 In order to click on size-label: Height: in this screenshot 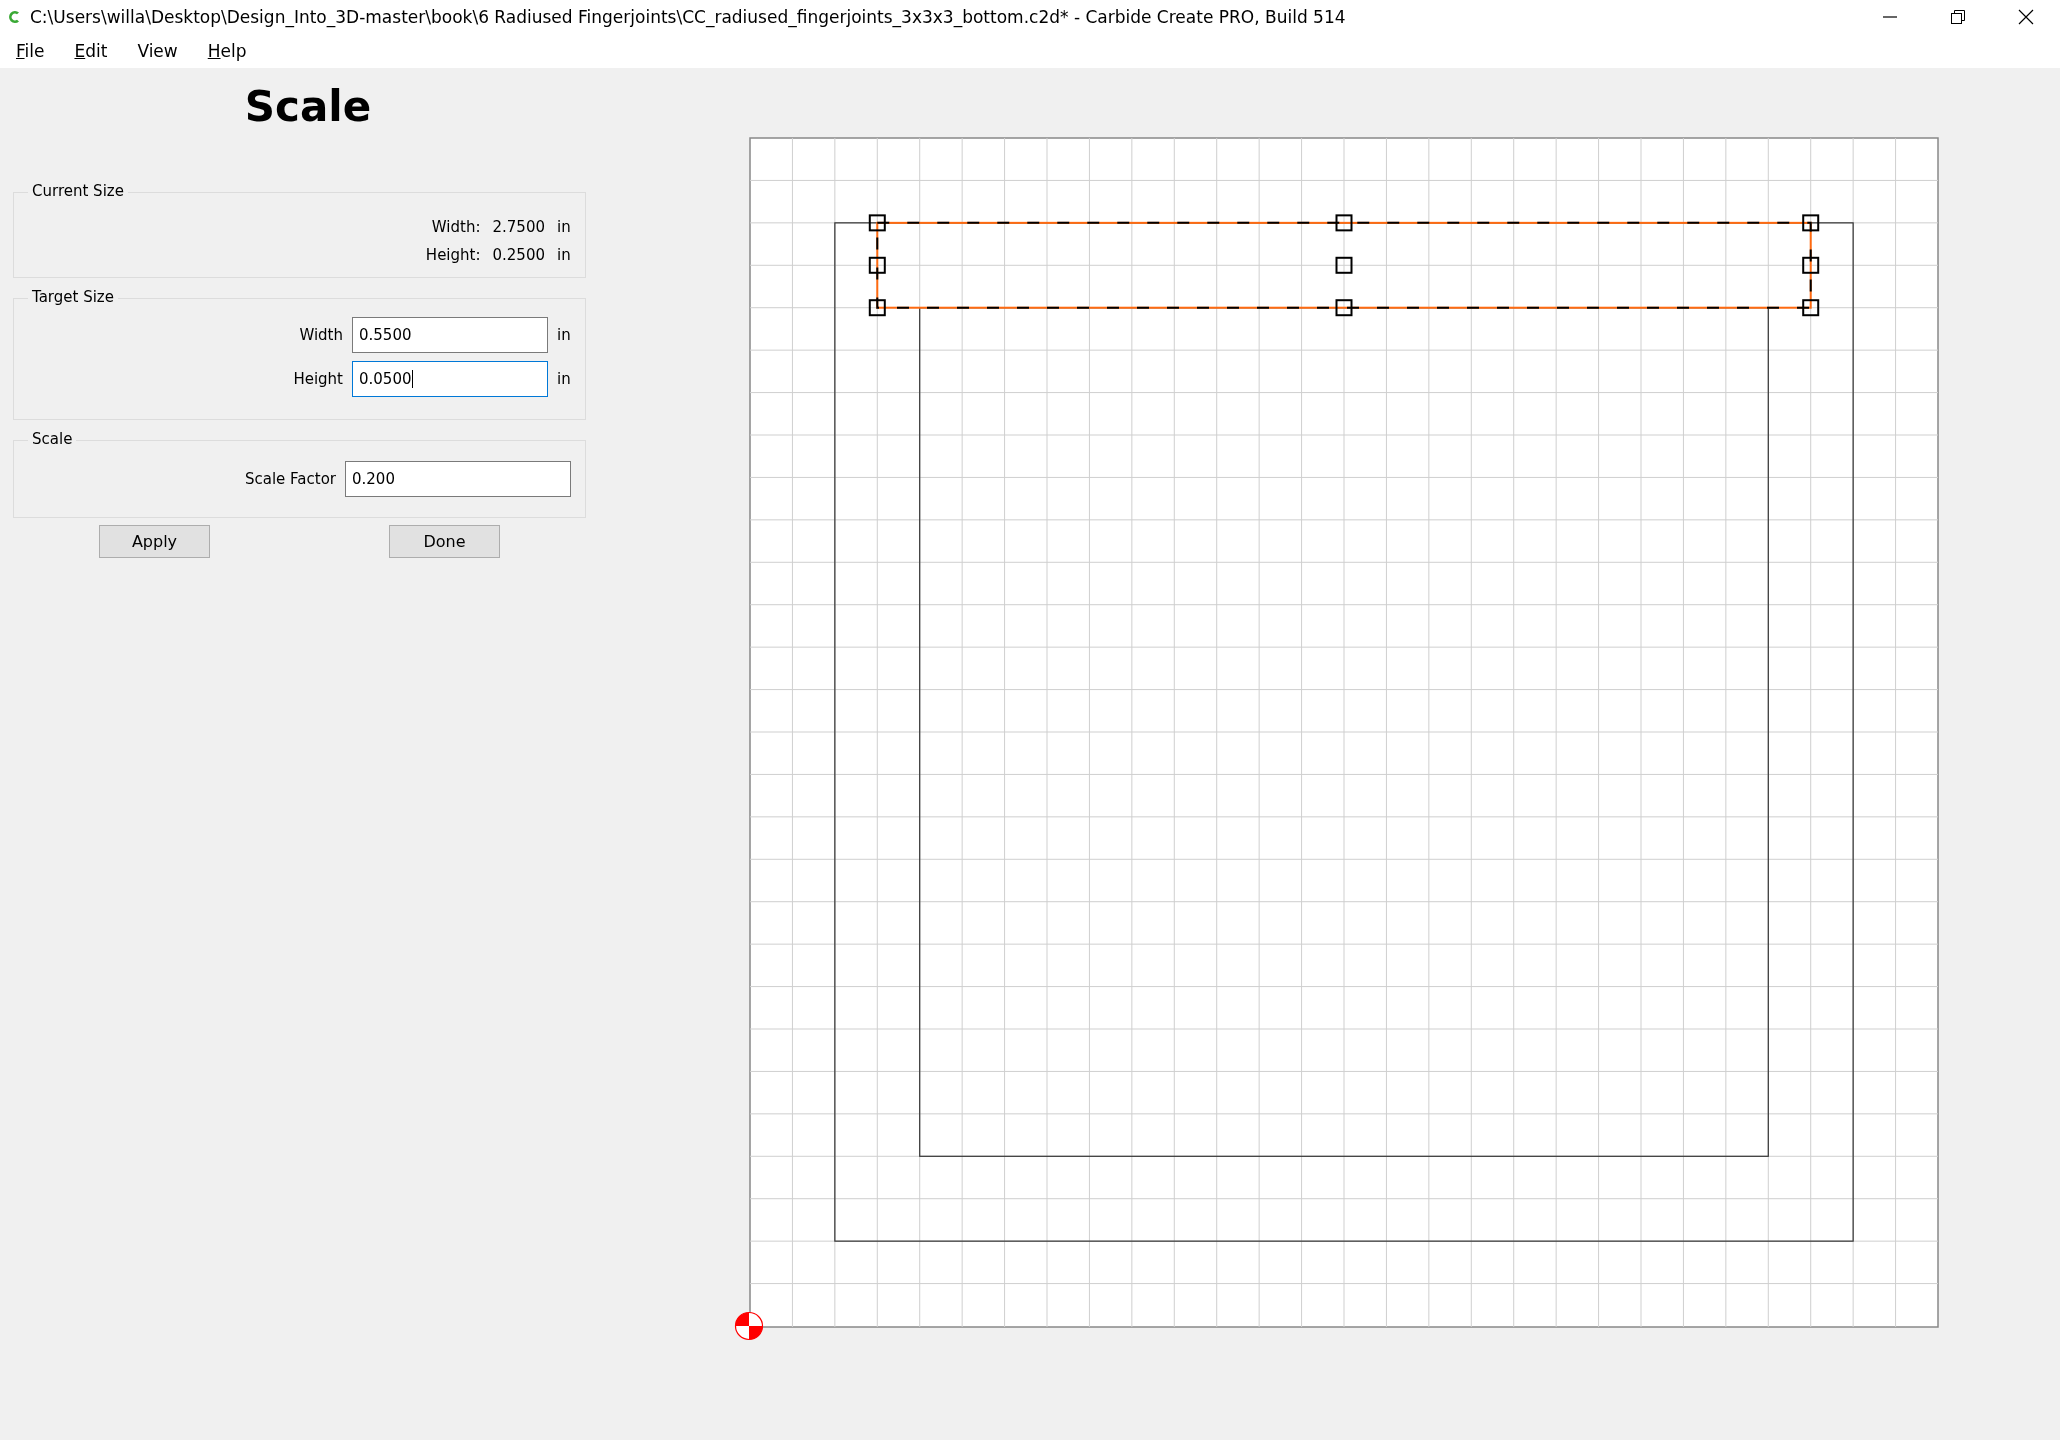, I will do `click(453, 255)`.